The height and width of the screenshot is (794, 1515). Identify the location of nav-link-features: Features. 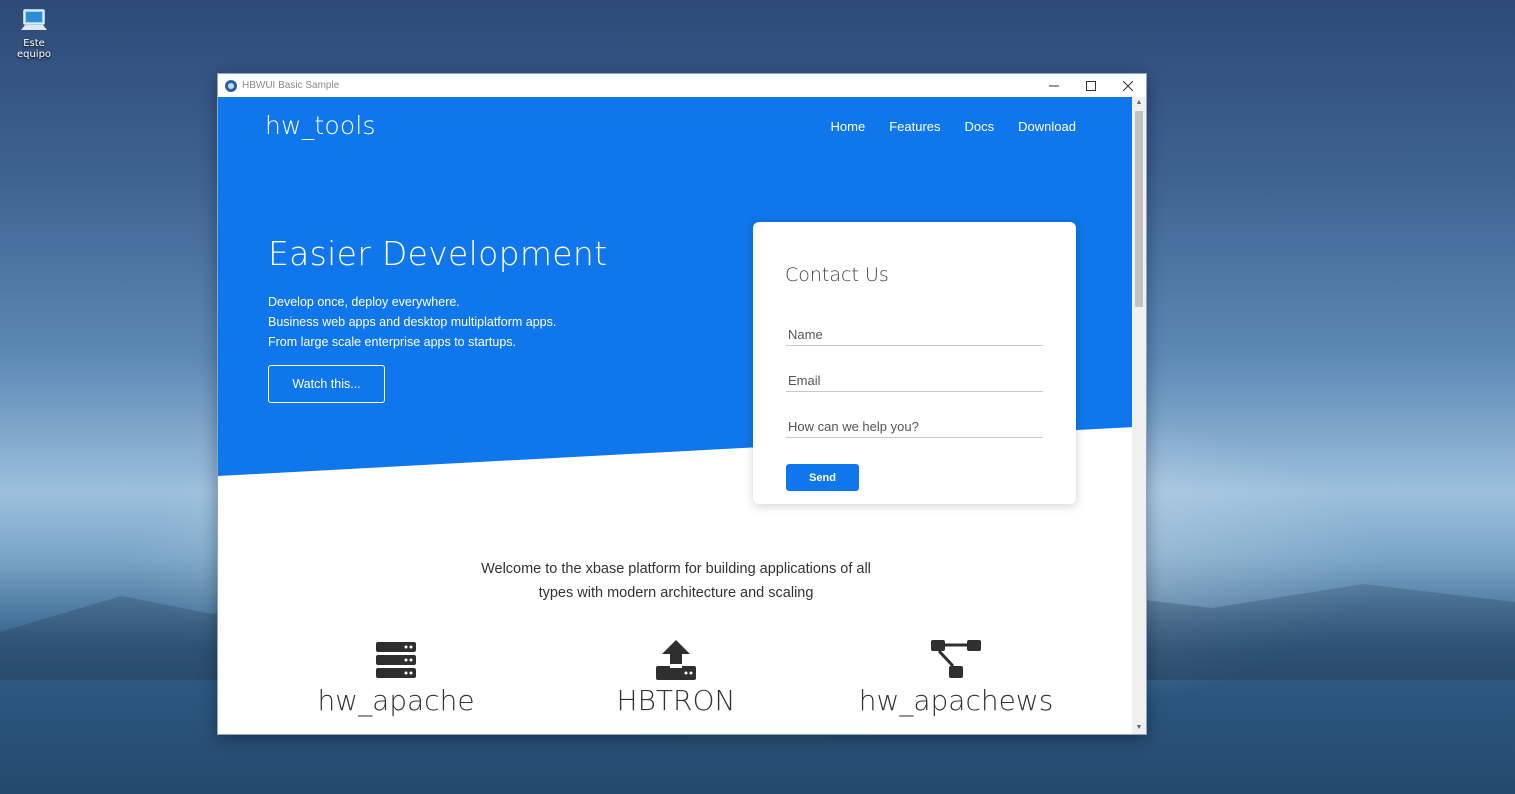
(914, 126).